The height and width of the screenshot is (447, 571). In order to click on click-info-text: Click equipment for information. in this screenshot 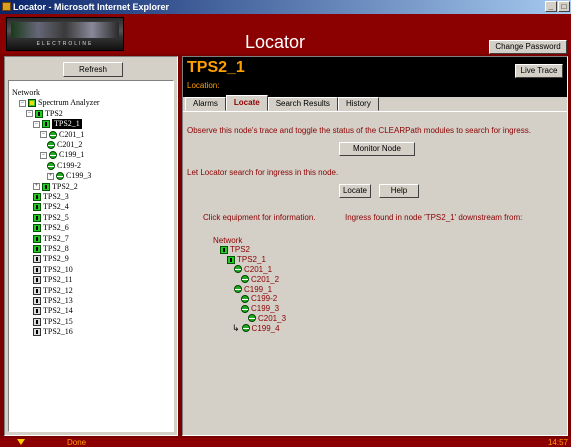, I will do `click(259, 217)`.